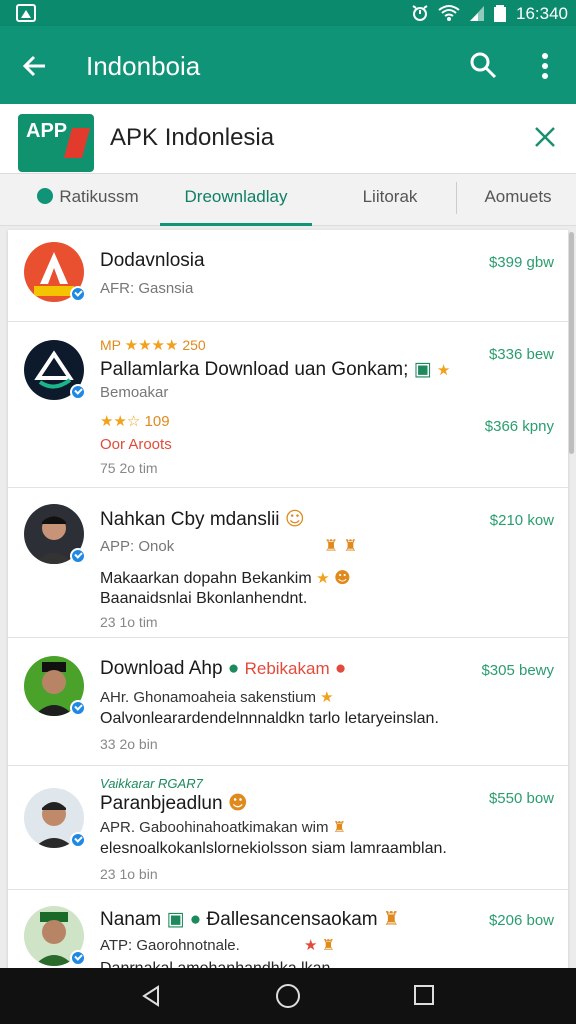 Image resolution: width=576 pixels, height=1024 pixels. I want to click on status-icons, so click(458, 13).